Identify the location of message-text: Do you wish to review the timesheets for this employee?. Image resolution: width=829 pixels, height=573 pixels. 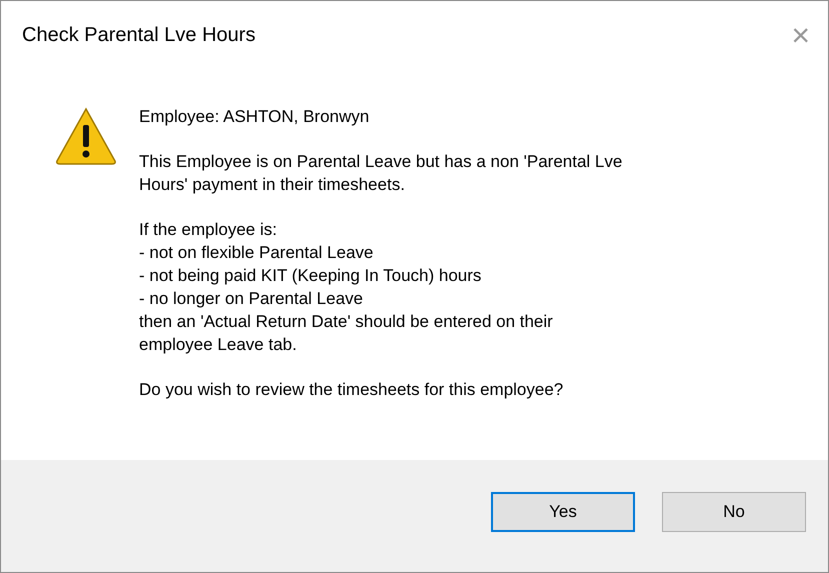
(351, 390).